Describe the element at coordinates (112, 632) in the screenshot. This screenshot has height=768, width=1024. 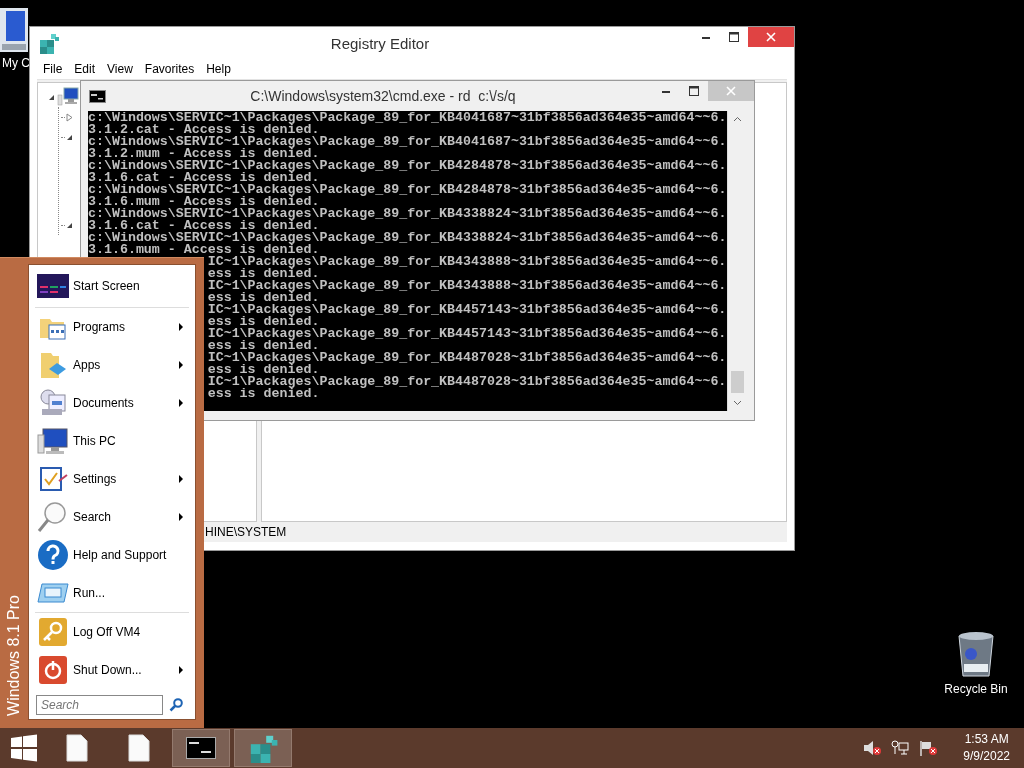
I see `menu-item: Log Off VM4` at that location.